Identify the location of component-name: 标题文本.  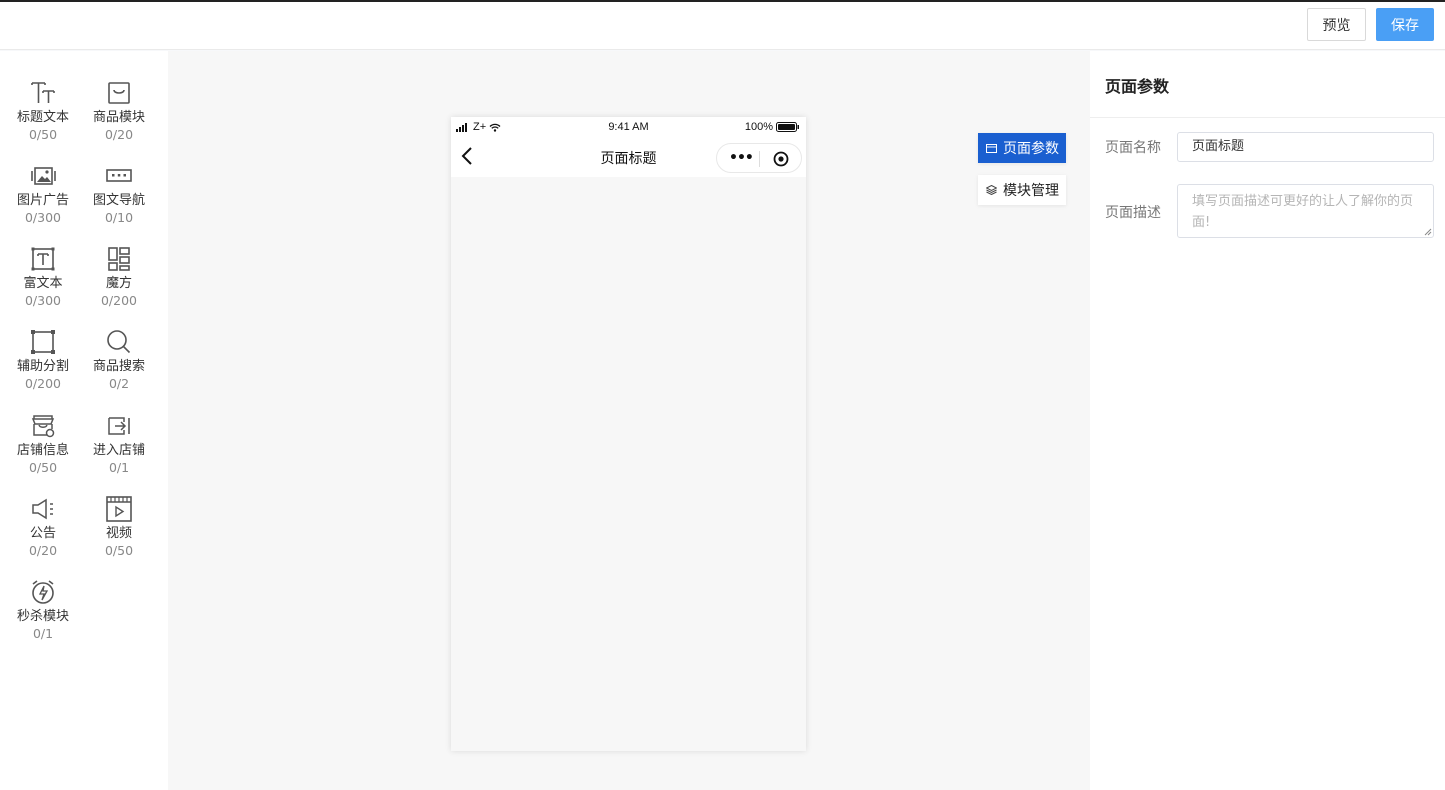
(42, 117).